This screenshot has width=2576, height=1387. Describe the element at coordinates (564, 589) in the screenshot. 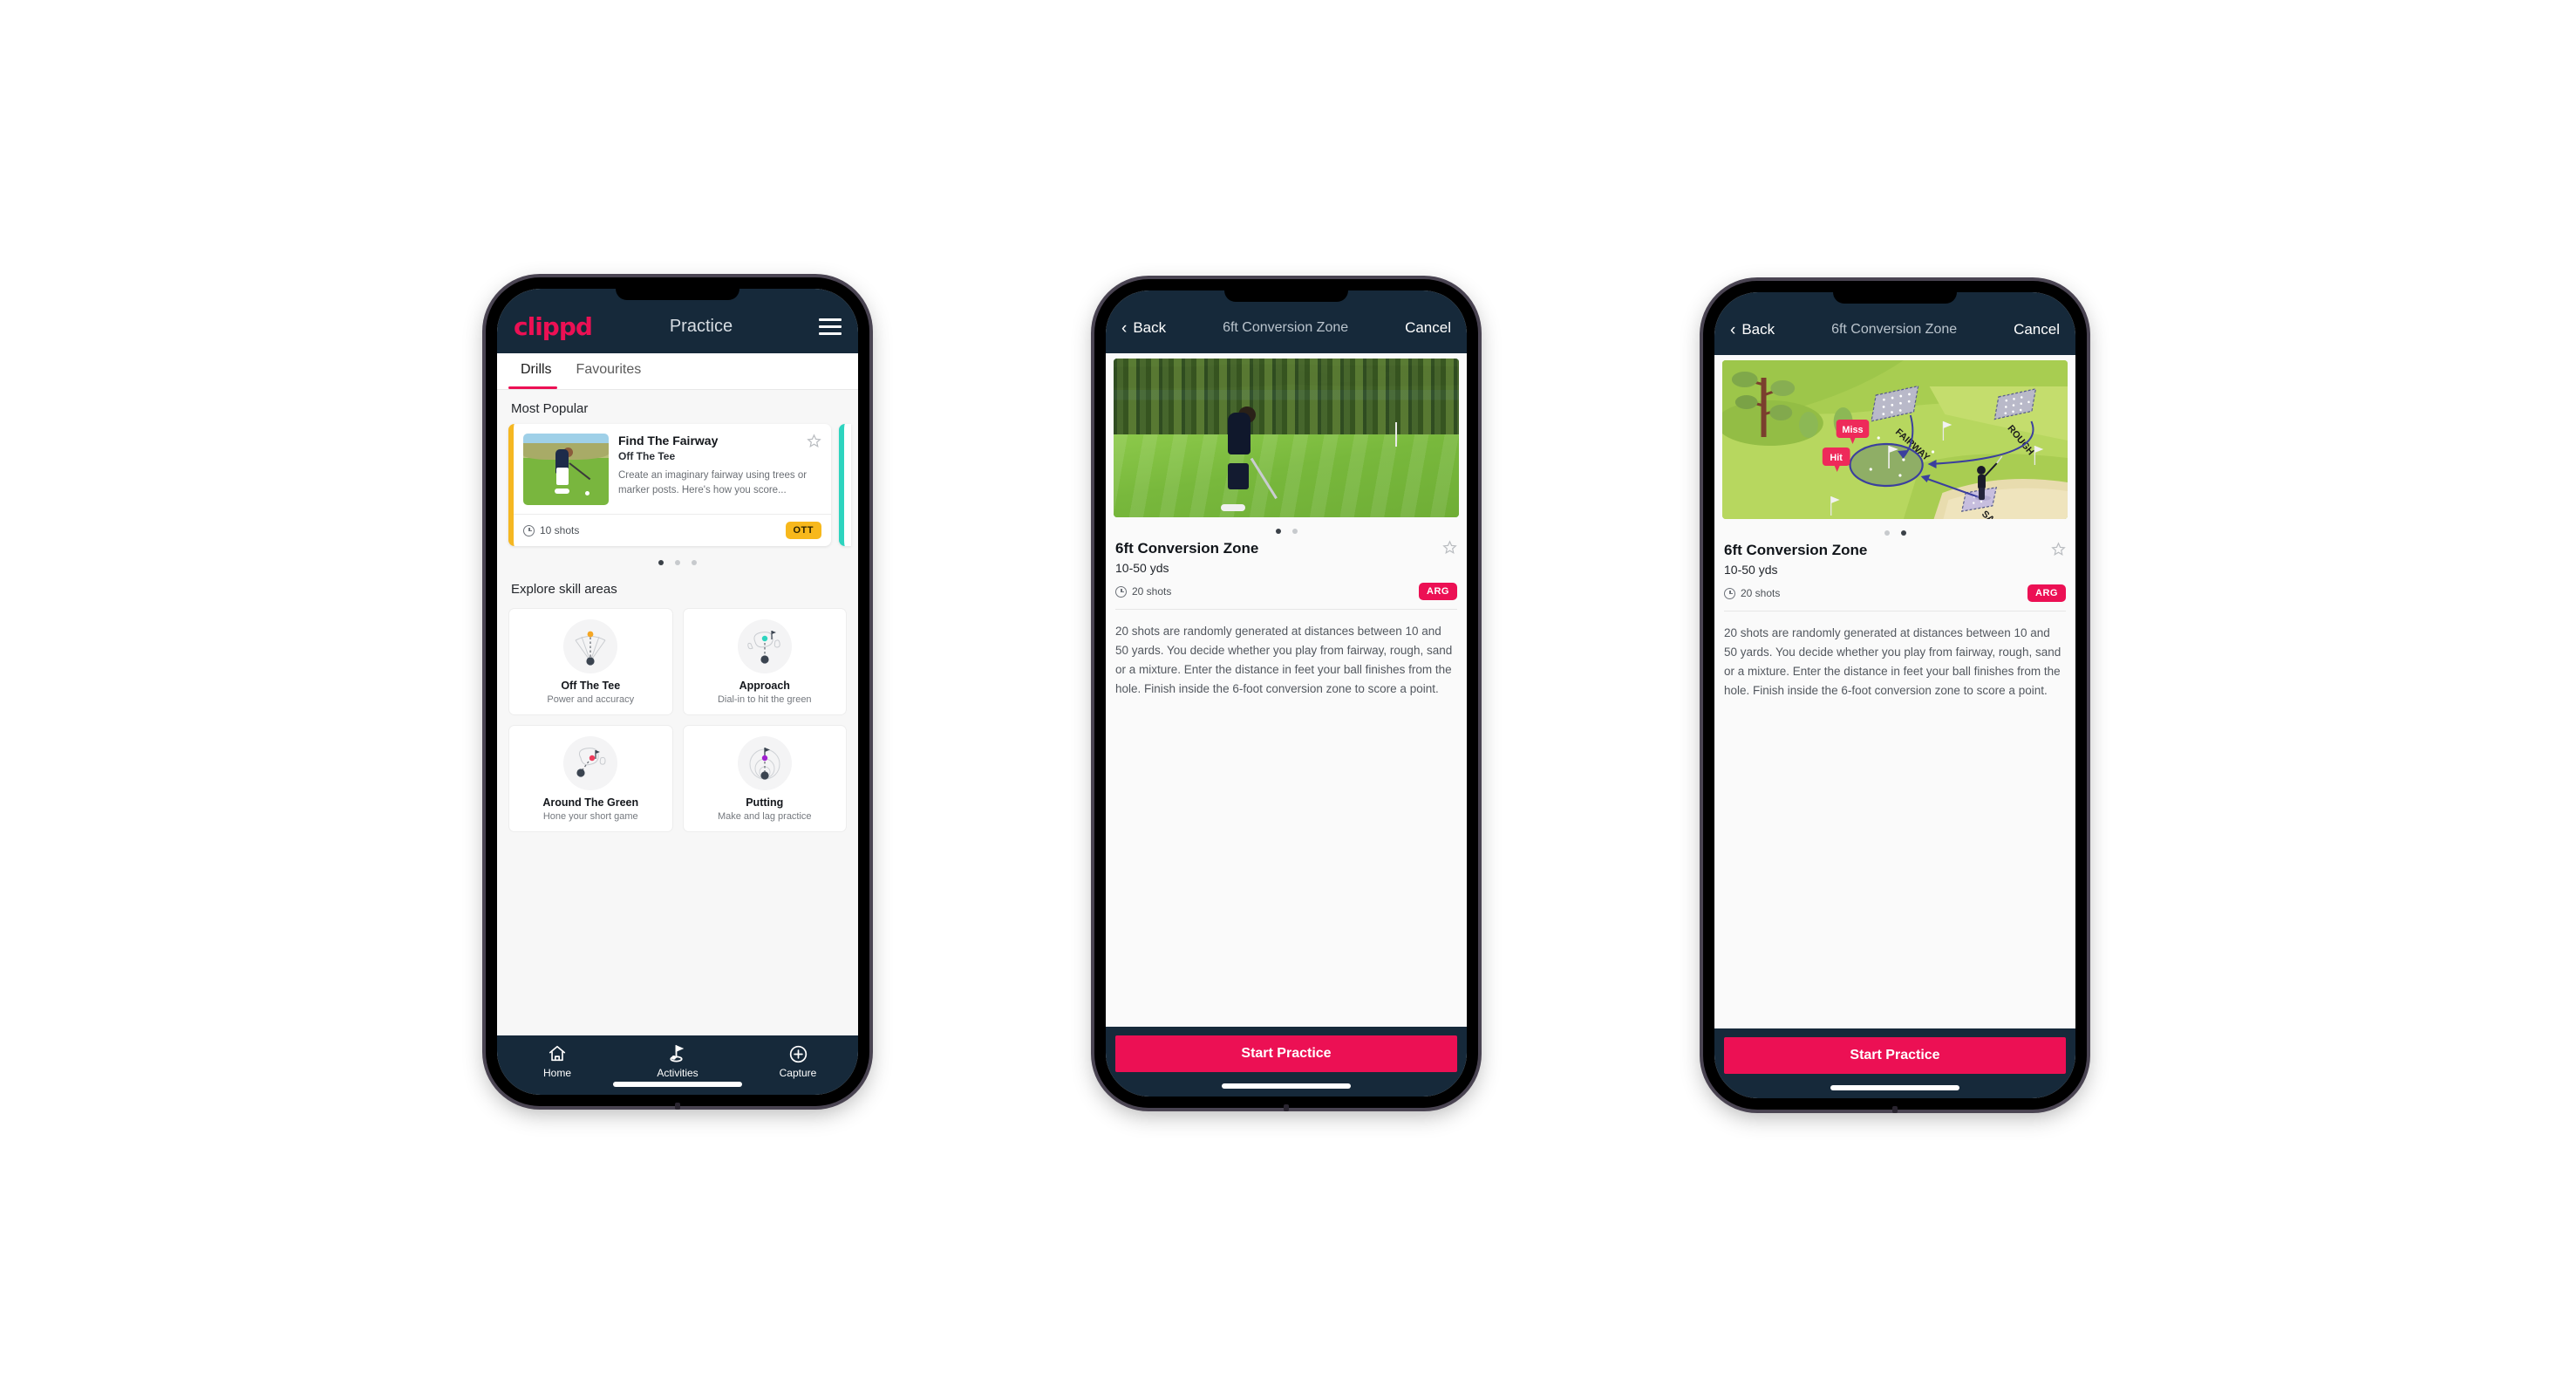

I see `section-explore-title: Explore skill areas` at that location.